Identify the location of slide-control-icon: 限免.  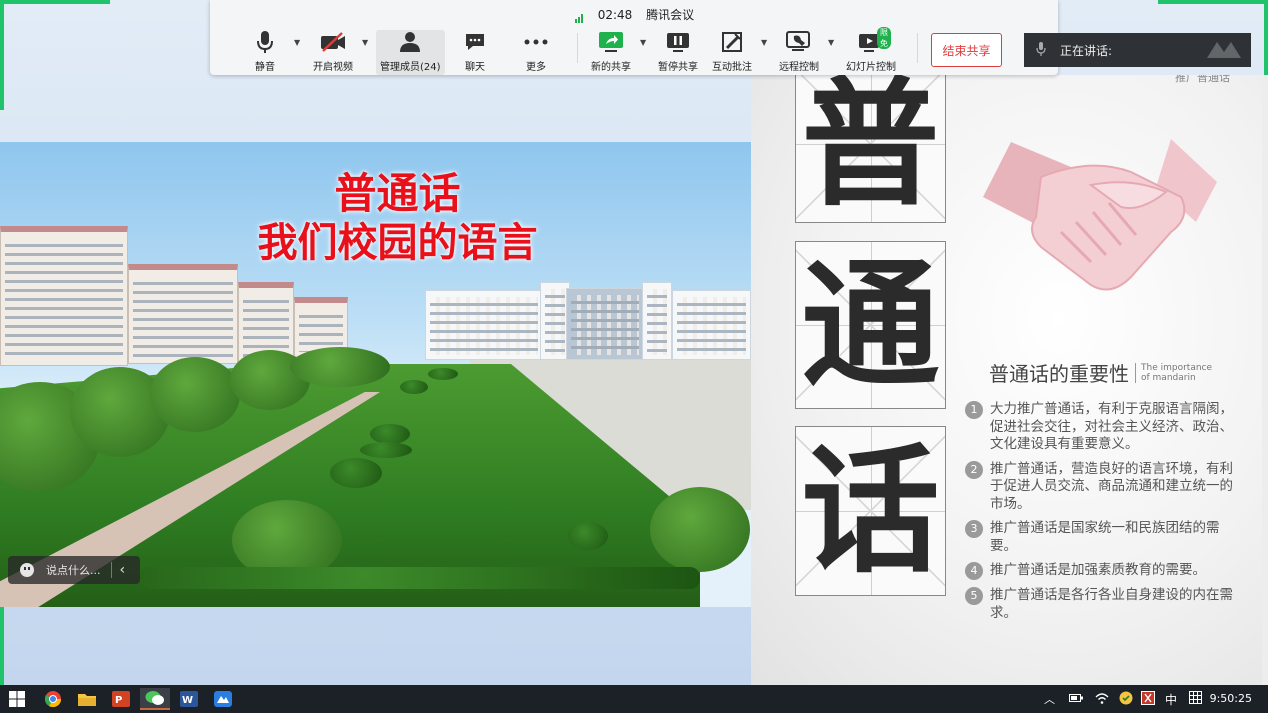
(873, 40).